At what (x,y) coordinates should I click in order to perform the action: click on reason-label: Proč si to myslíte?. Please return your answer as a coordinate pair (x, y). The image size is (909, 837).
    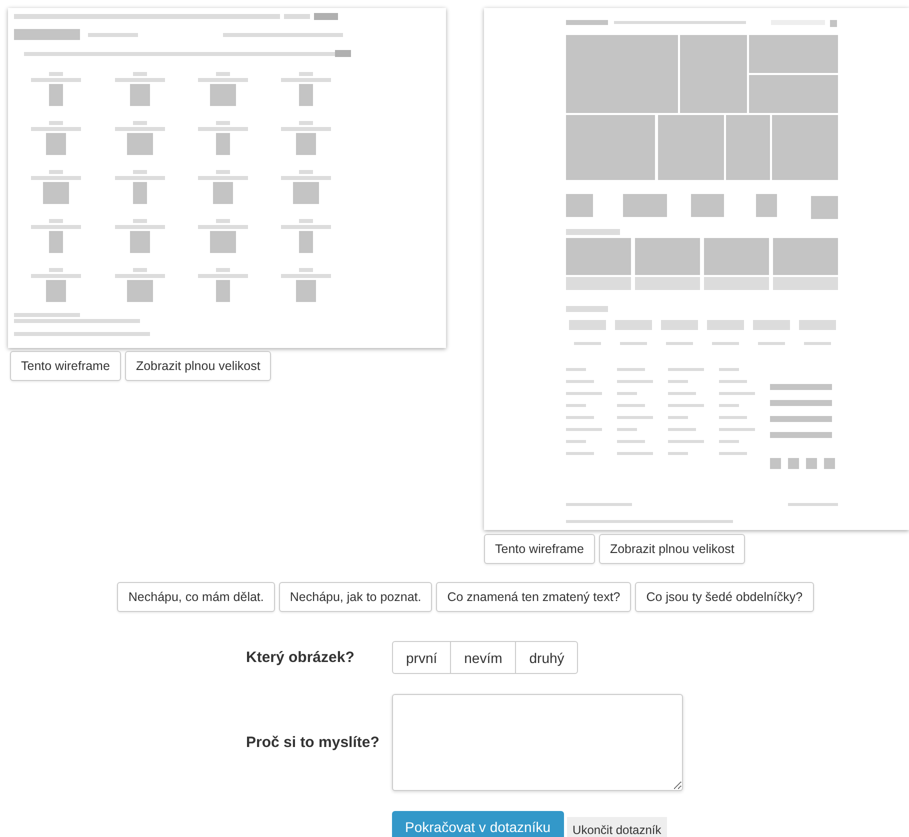
    Looking at the image, I should click on (313, 742).